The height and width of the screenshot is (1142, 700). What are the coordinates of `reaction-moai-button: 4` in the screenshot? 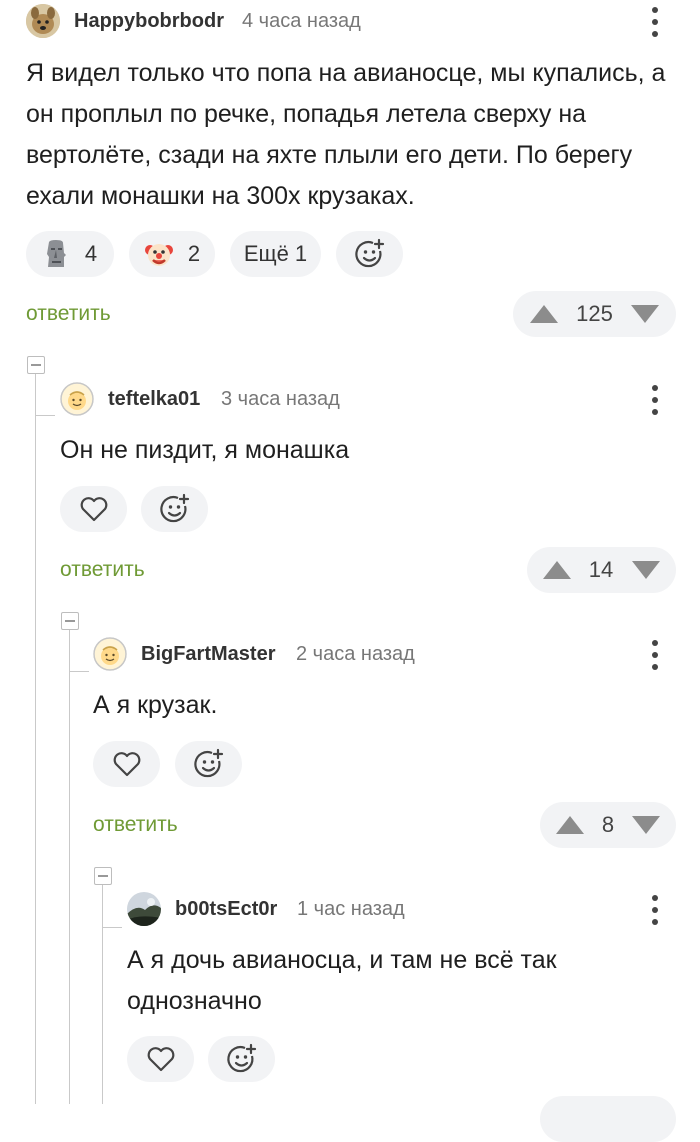 It's located at (70, 254).